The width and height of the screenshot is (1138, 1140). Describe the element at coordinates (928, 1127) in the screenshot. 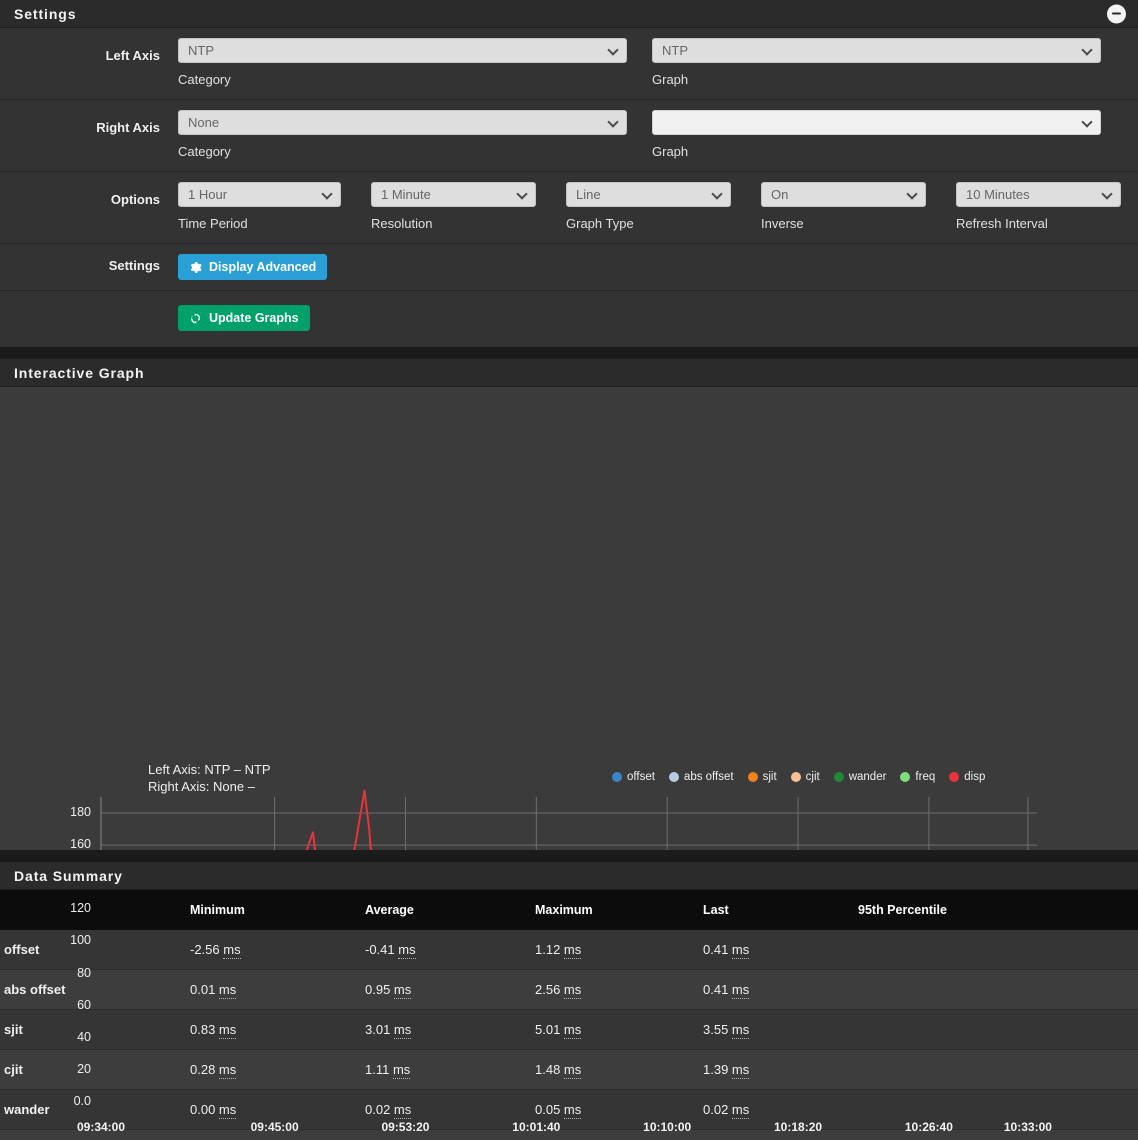

I see `x-axis-tick-label: 10:26:40` at that location.